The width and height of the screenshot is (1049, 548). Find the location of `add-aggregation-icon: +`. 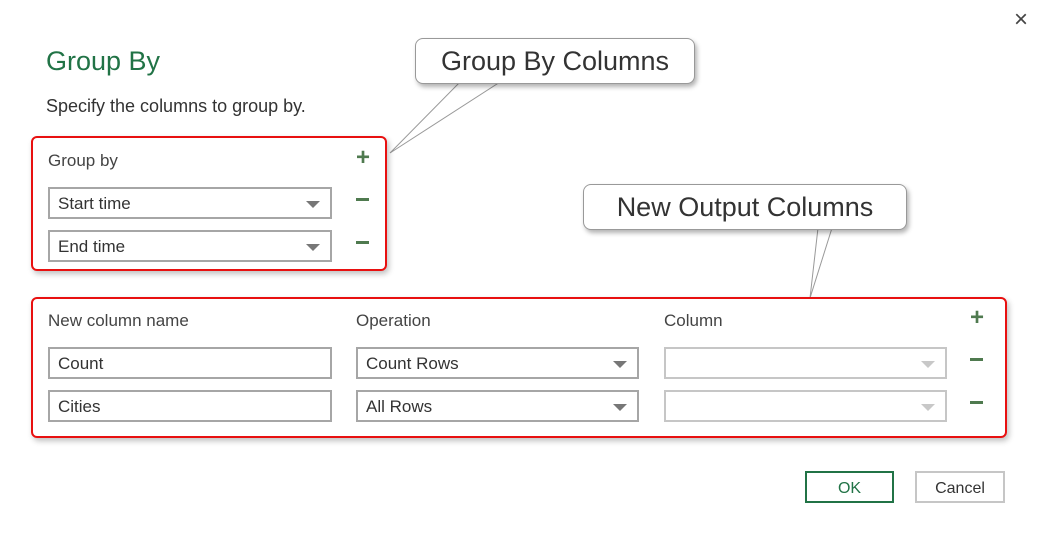

add-aggregation-icon: + is located at coordinates (977, 318).